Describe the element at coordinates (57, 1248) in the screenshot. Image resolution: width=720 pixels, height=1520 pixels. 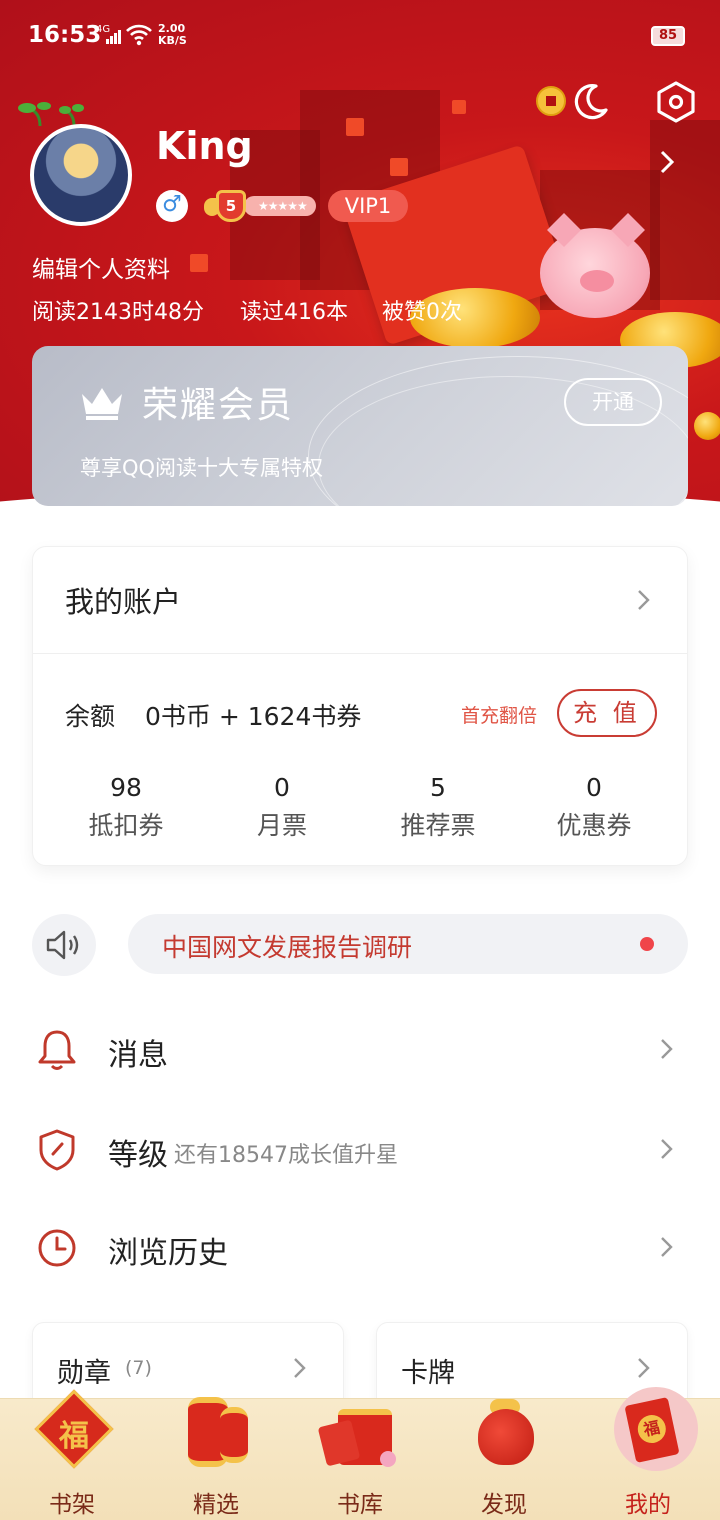
I see `clock-icon` at that location.